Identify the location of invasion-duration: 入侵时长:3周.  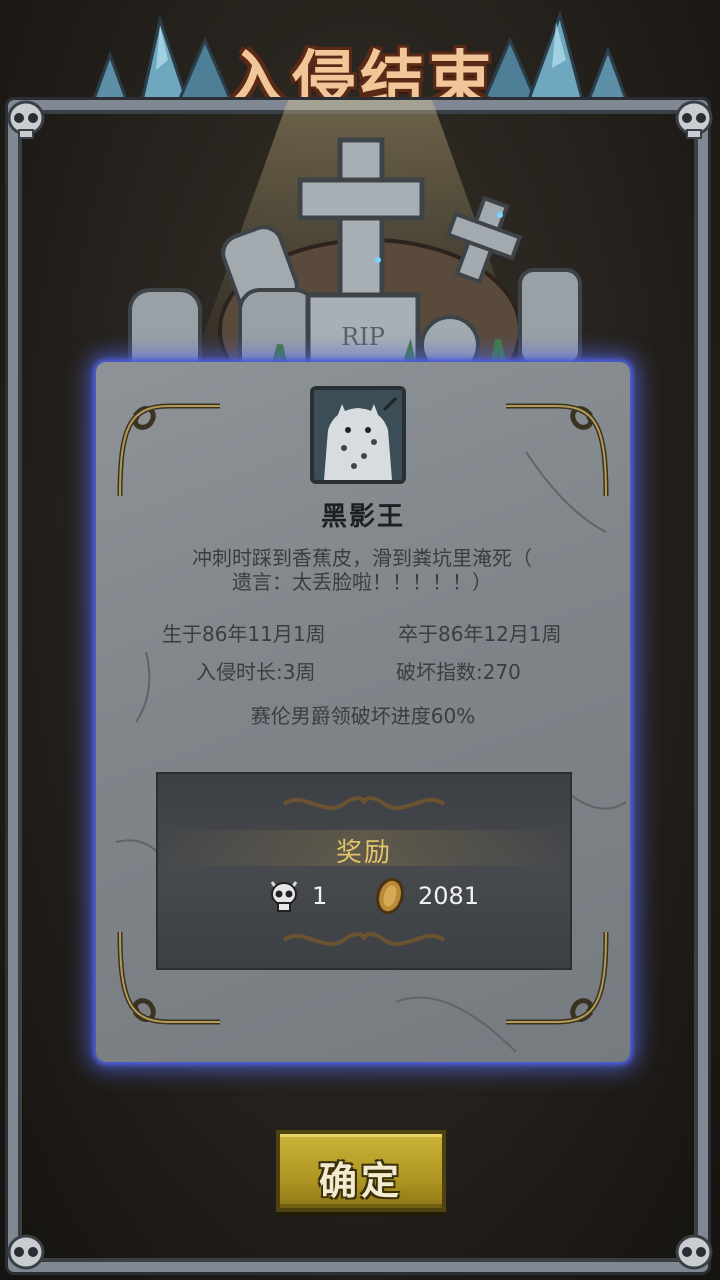
(256, 672).